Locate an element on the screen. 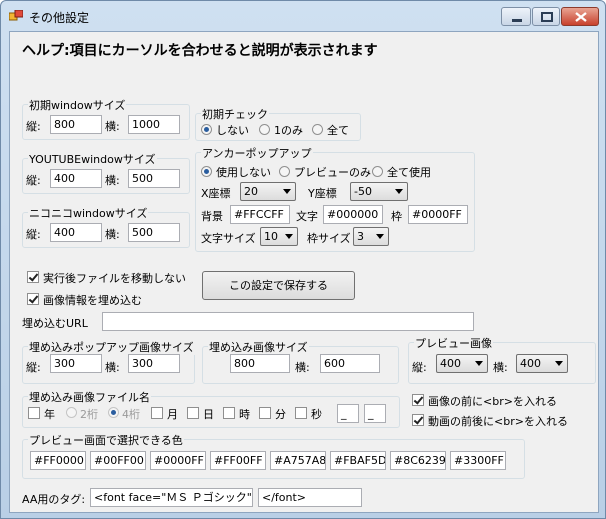 The width and height of the screenshot is (606, 519). embed-popup-height-input: 300 is located at coordinates (76, 363).